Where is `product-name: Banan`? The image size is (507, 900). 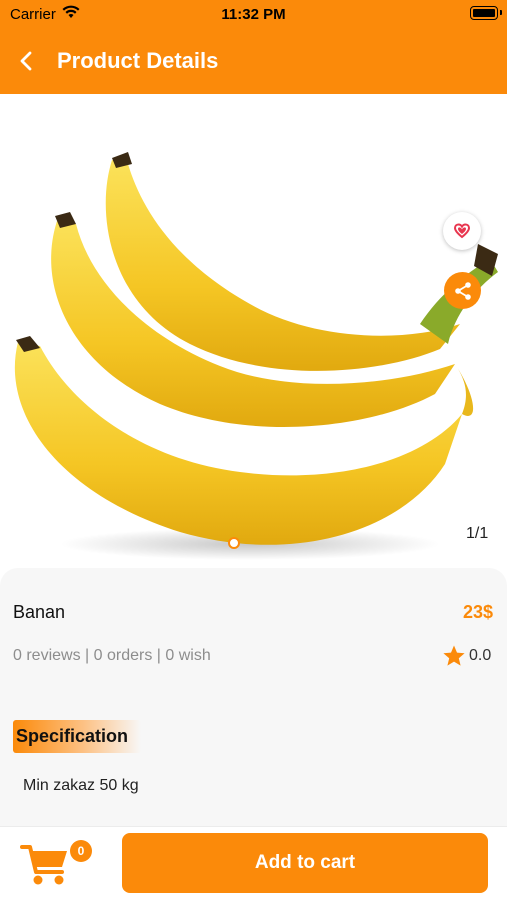 product-name: Banan is located at coordinates (39, 612).